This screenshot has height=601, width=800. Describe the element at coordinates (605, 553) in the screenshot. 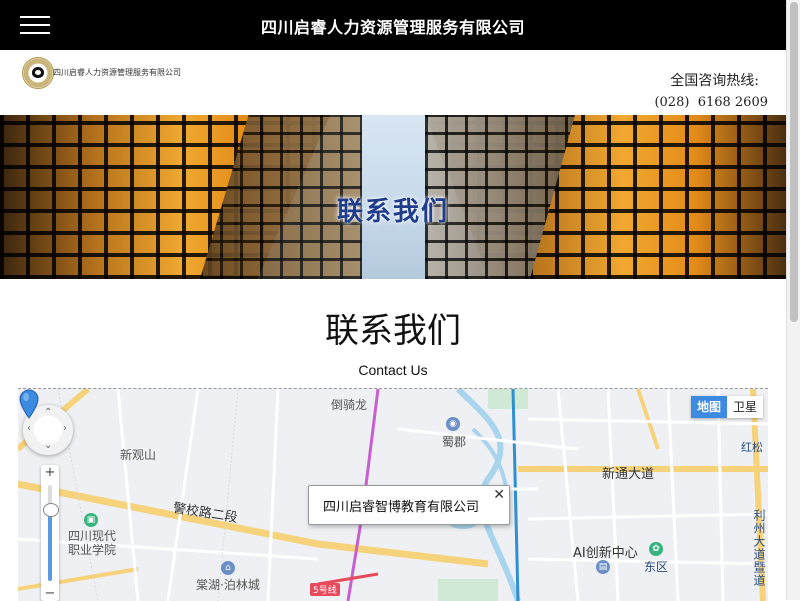

I see `map-label-aichuangxin: AI创新中心` at that location.